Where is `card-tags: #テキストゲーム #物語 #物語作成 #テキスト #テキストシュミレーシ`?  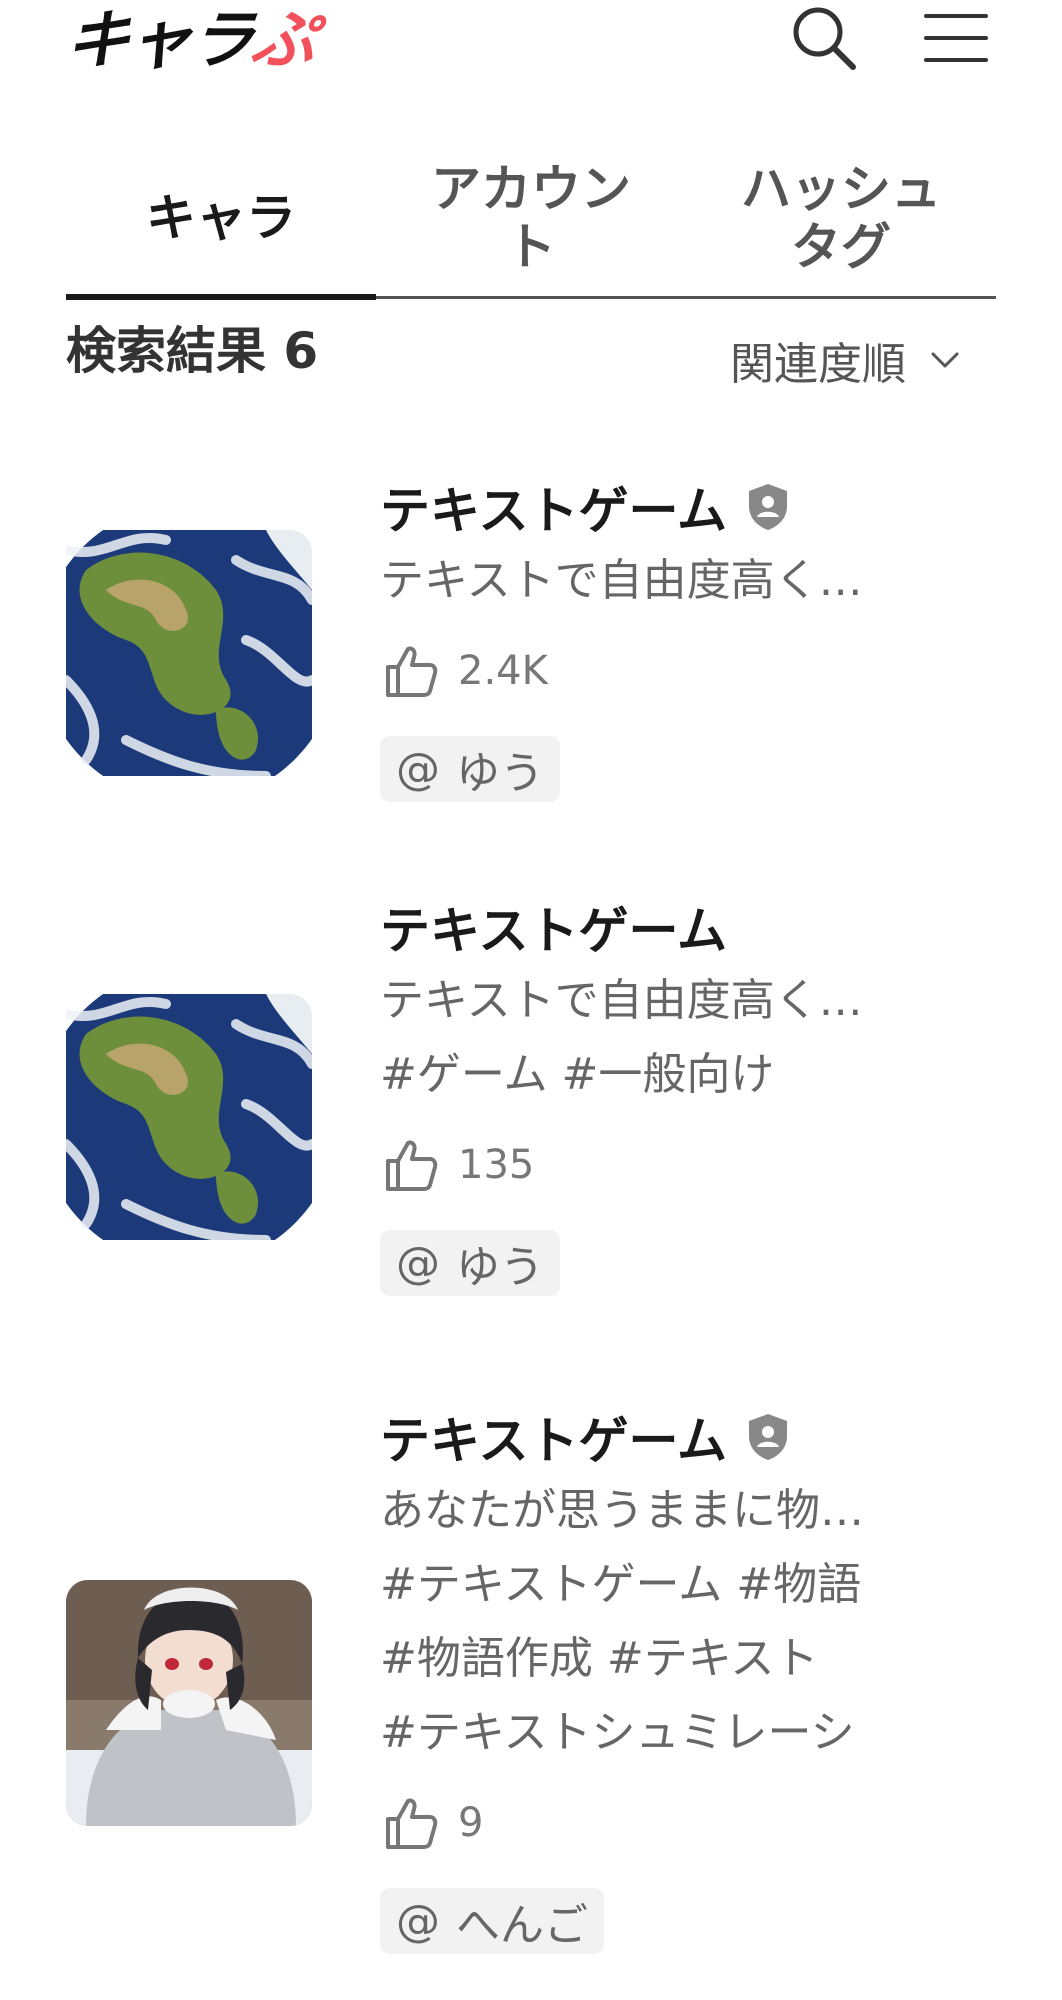
card-tags: #テキストゲーム #物語 #物語作成 #テキスト #テキストシュミレーシ is located at coordinates (688, 1659).